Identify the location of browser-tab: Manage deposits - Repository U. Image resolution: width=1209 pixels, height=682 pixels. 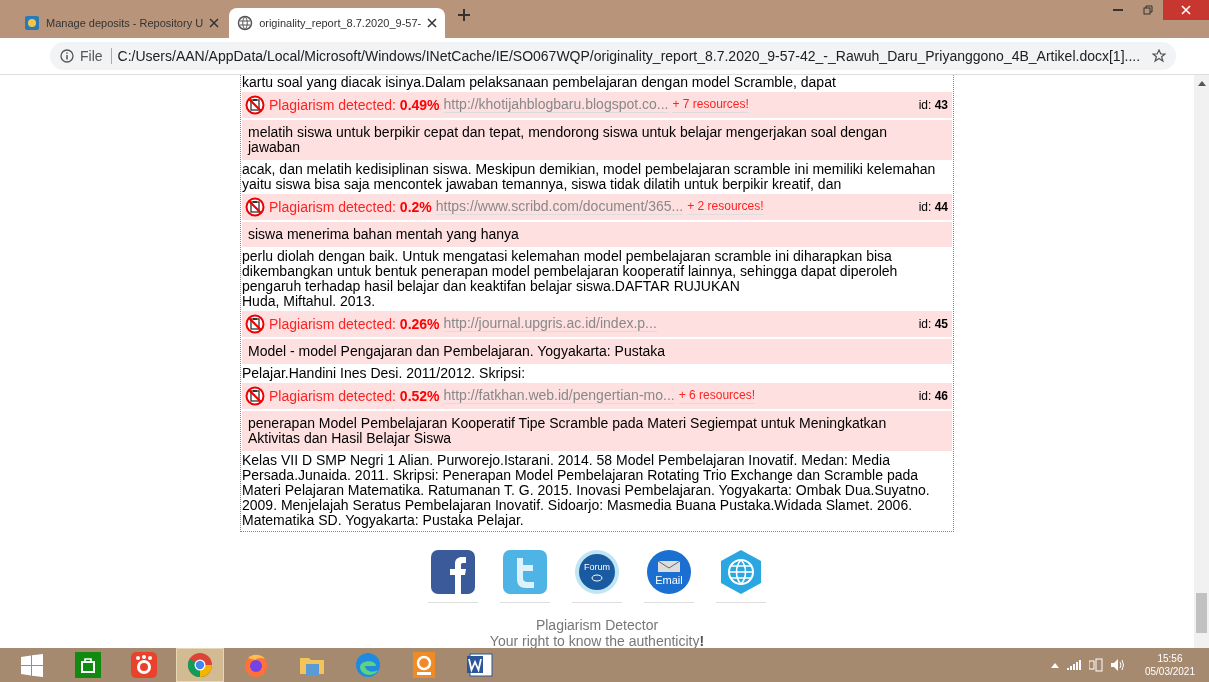
(122, 23).